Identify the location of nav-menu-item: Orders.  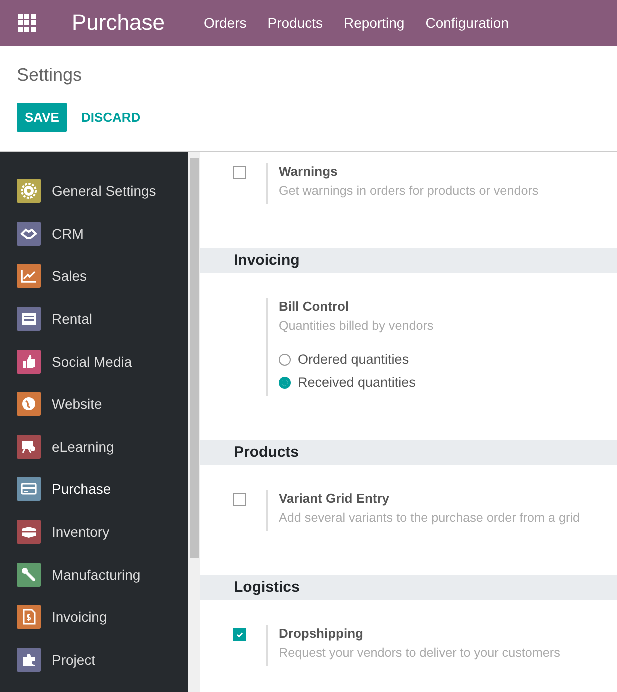
(225, 23).